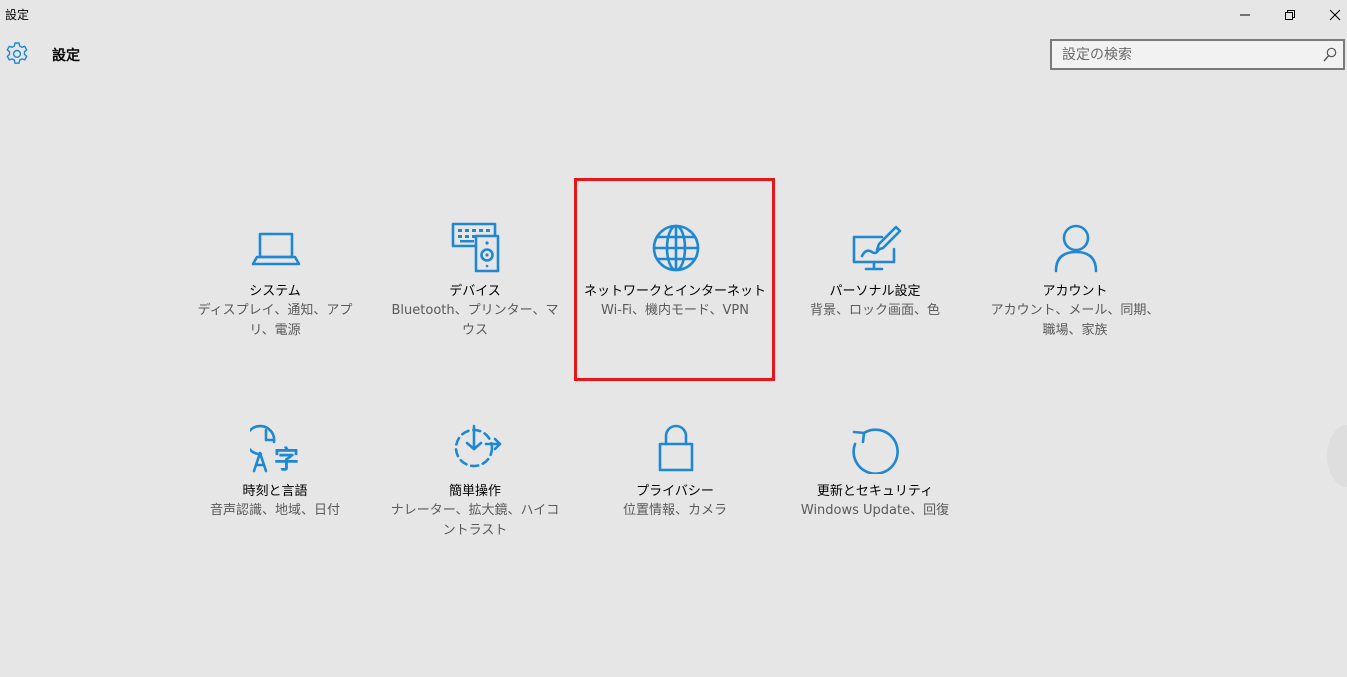  What do you see at coordinates (1076, 248) in the screenshot?
I see `person-icon` at bounding box center [1076, 248].